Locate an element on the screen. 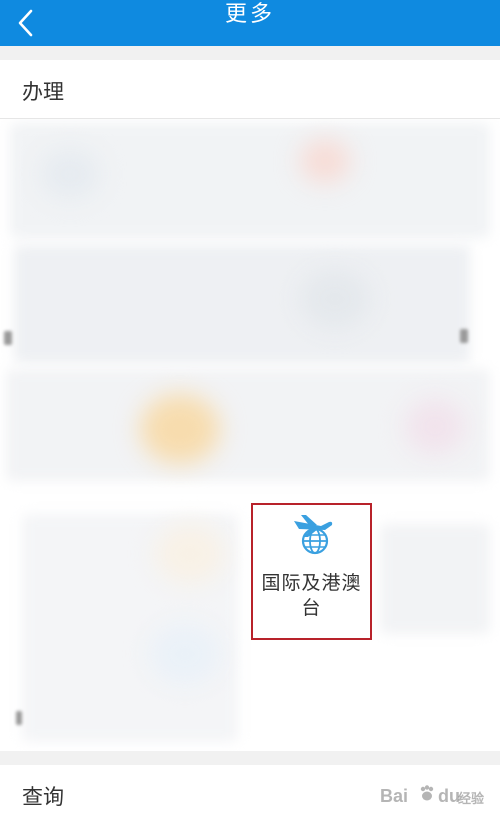  section-title-chaxun: 查询 is located at coordinates (43, 797).